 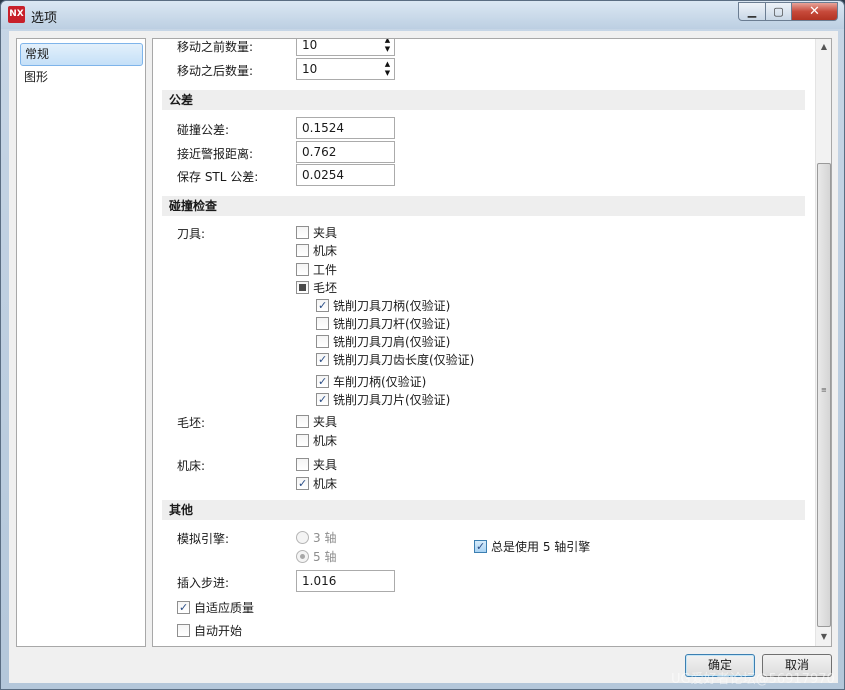 What do you see at coordinates (16, 14) in the screenshot?
I see `nx-app-icon: NX` at bounding box center [16, 14].